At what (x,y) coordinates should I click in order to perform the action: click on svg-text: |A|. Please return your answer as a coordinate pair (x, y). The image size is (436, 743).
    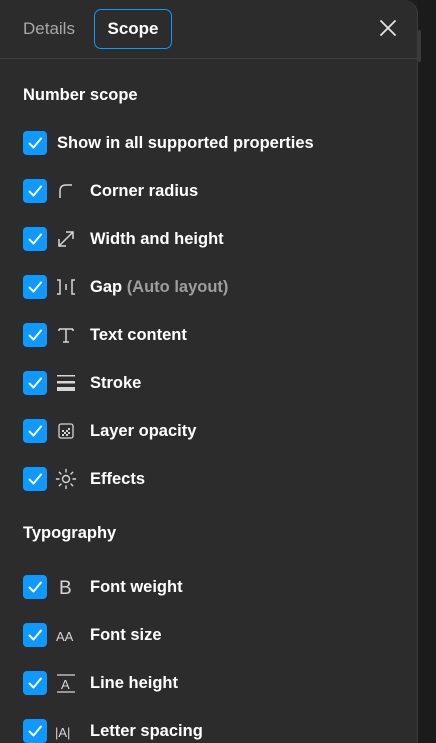
    Looking at the image, I should click on (62, 732).